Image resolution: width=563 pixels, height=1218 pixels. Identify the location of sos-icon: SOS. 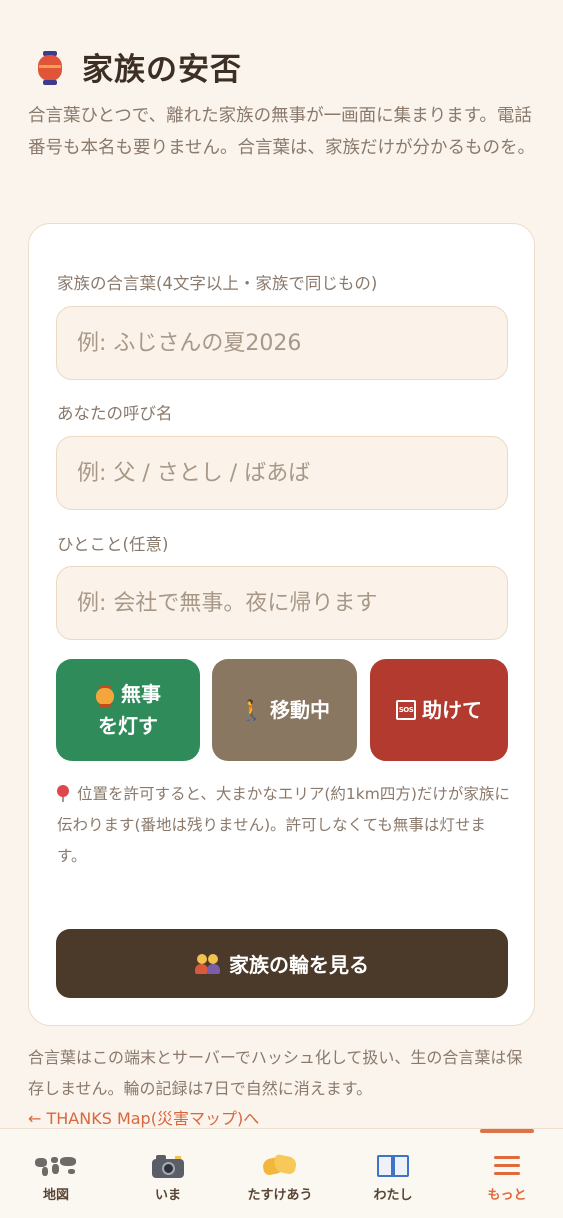
(406, 710).